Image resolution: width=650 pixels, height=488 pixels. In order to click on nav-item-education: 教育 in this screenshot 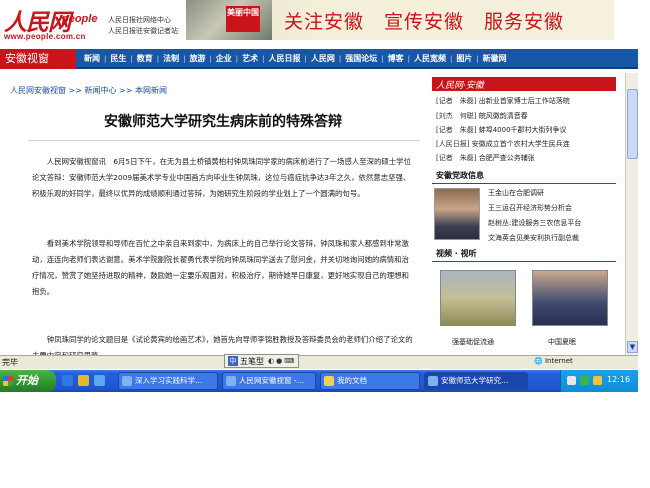, I will do `click(145, 59)`.